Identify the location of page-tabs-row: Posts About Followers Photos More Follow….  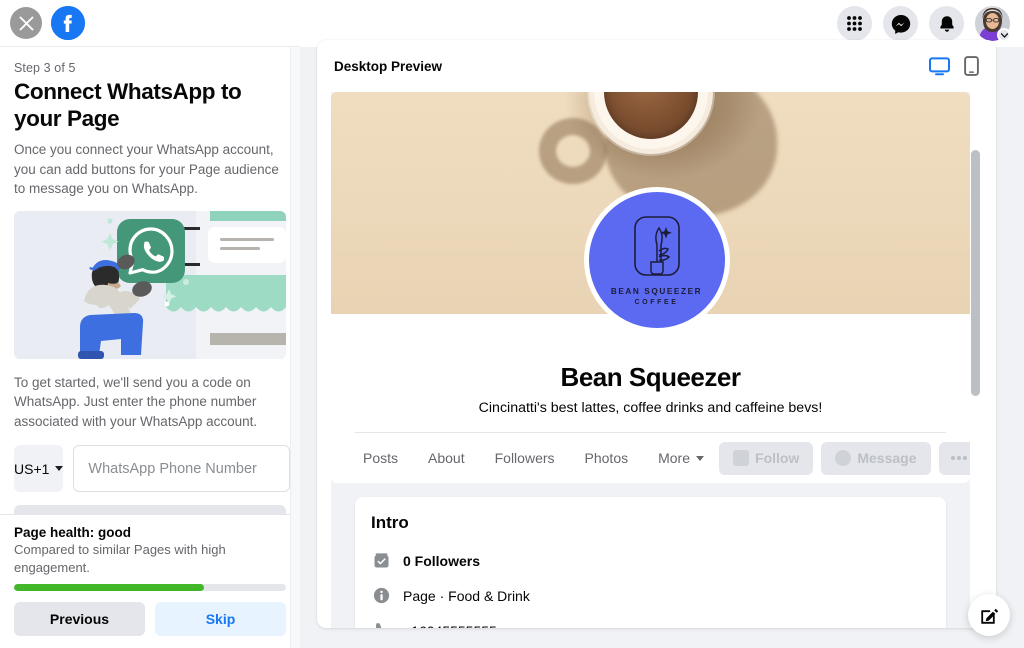
(667, 458).